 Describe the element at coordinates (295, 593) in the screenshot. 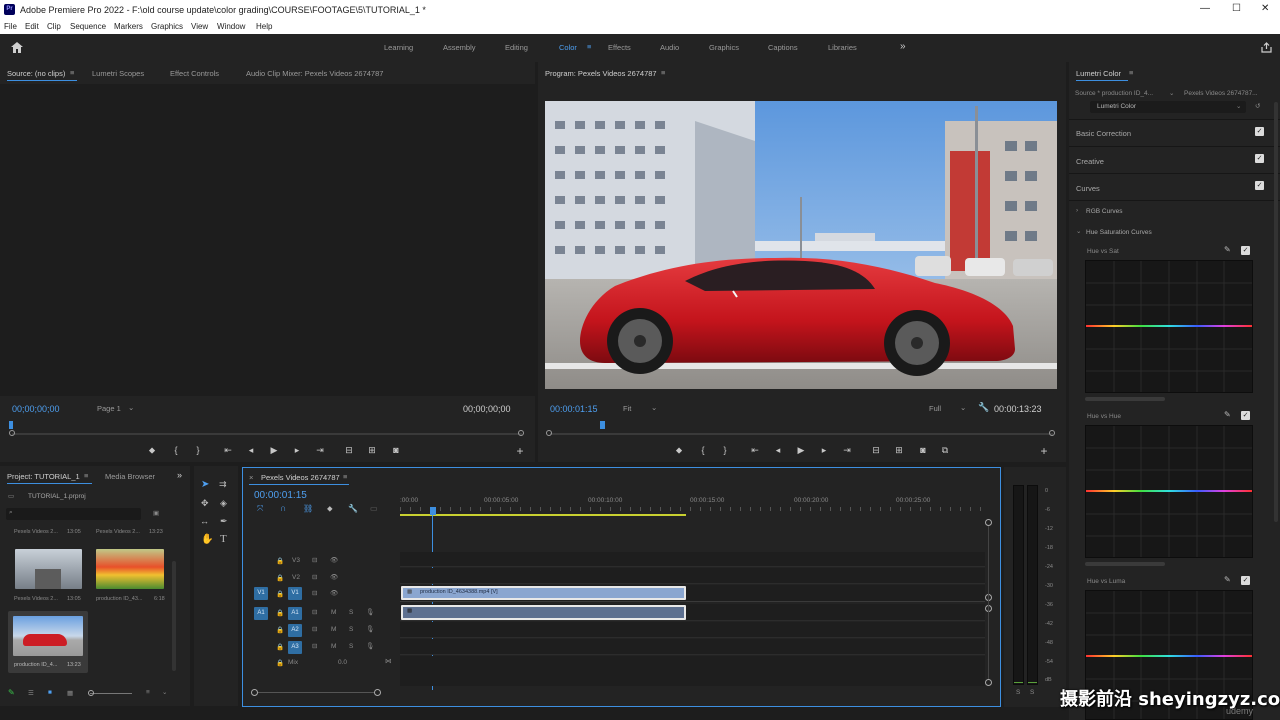

I see `track-name-v1: V1` at that location.